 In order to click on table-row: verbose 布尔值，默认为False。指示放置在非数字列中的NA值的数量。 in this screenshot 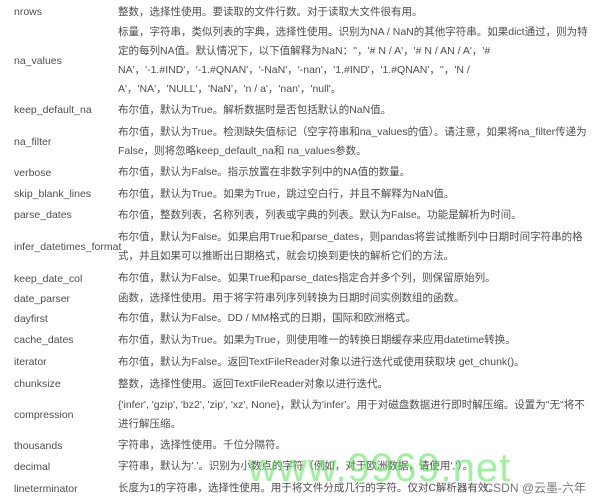, I will do `click(297, 172)`.